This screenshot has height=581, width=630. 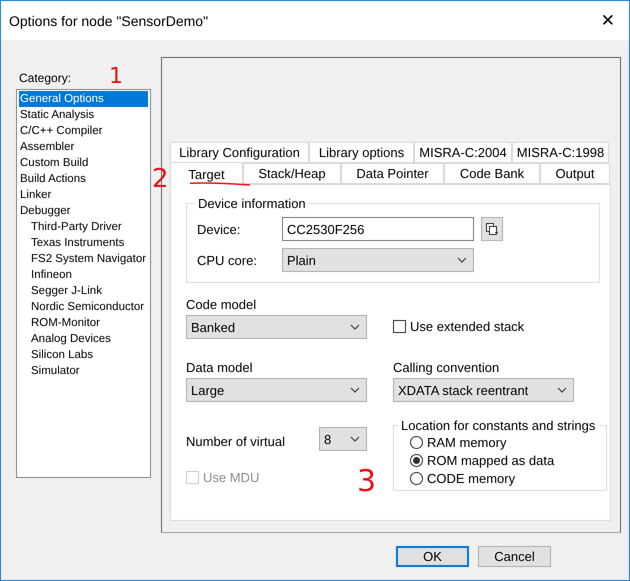 What do you see at coordinates (83, 243) in the screenshot?
I see `category-item: Texas Instruments` at bounding box center [83, 243].